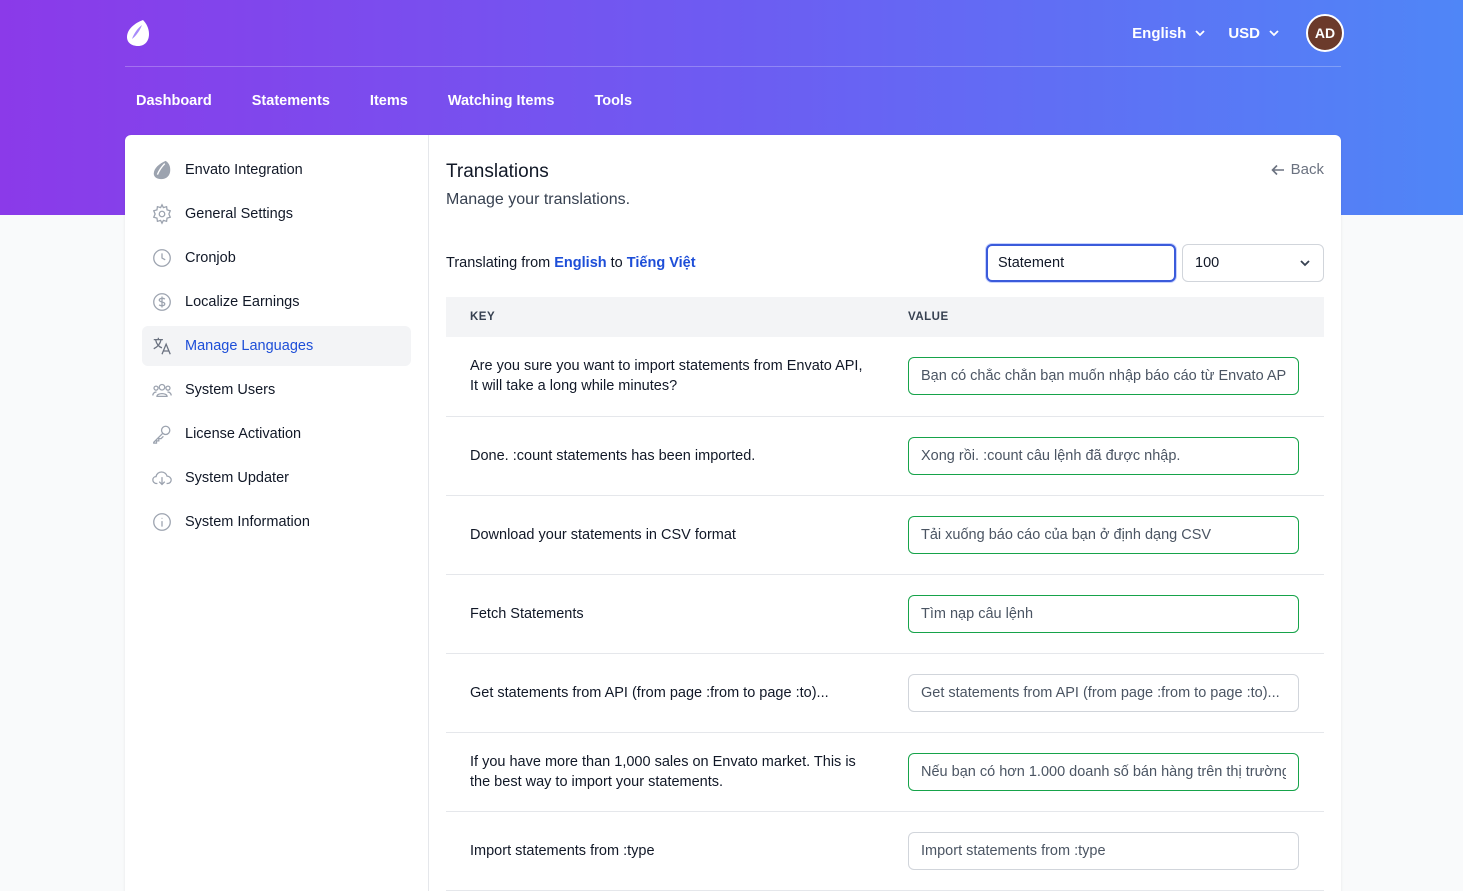  Describe the element at coordinates (1081, 263) in the screenshot. I see `search-input` at that location.